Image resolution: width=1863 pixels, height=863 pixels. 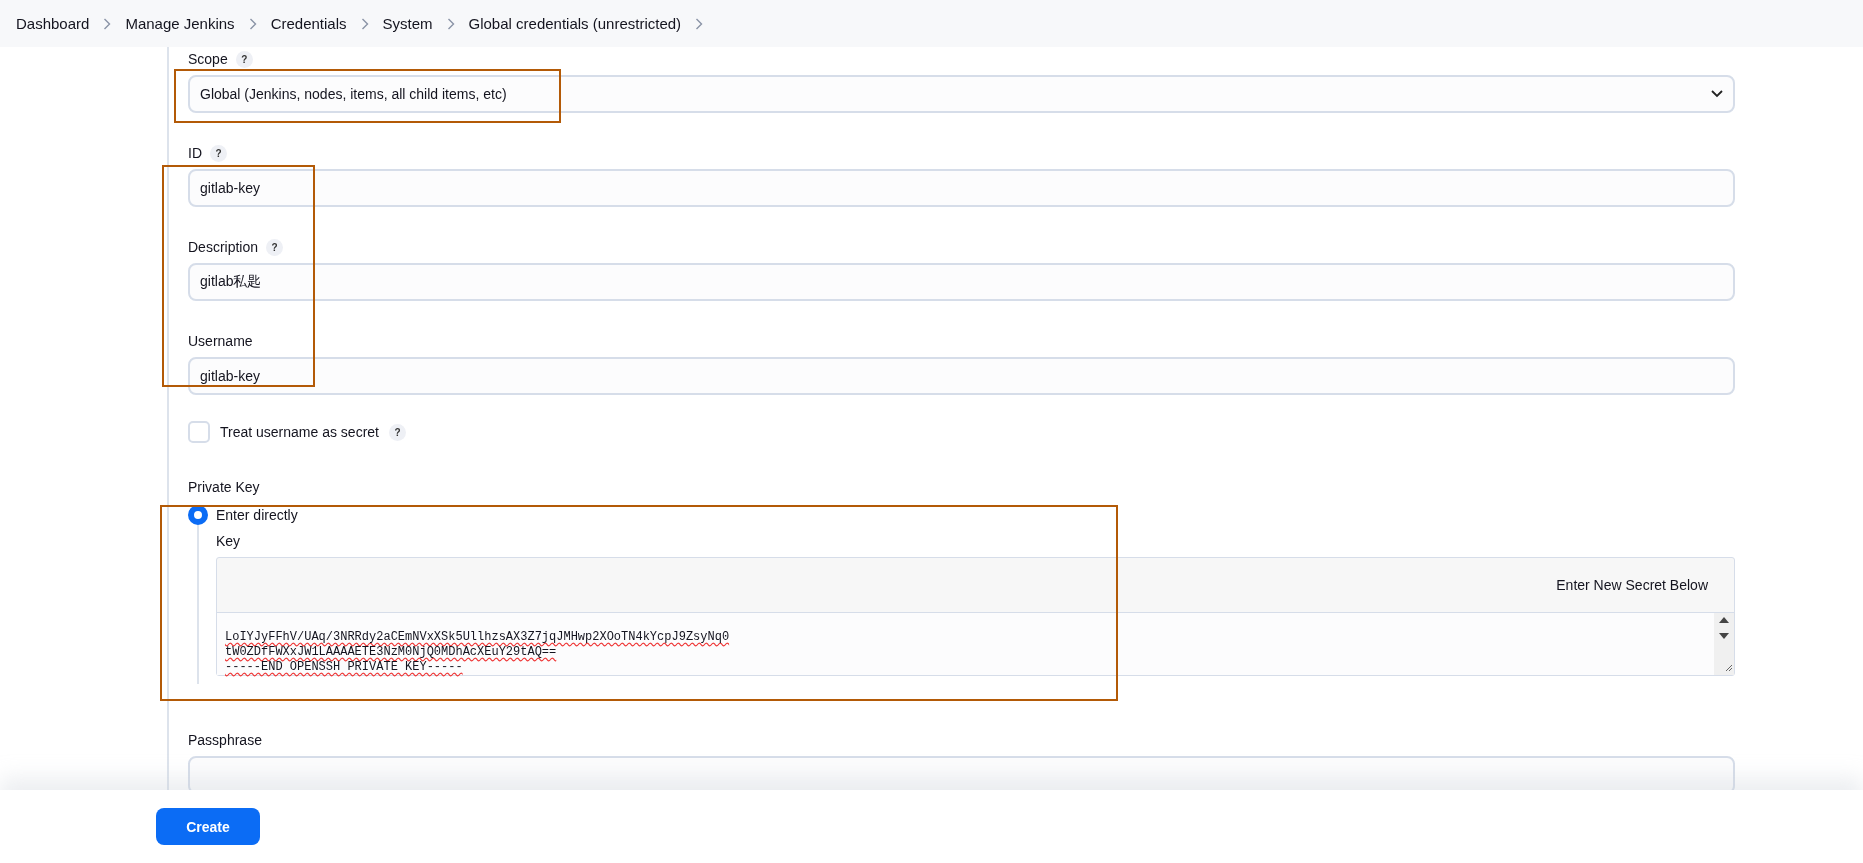 I want to click on field-label: Scope, so click(x=208, y=59).